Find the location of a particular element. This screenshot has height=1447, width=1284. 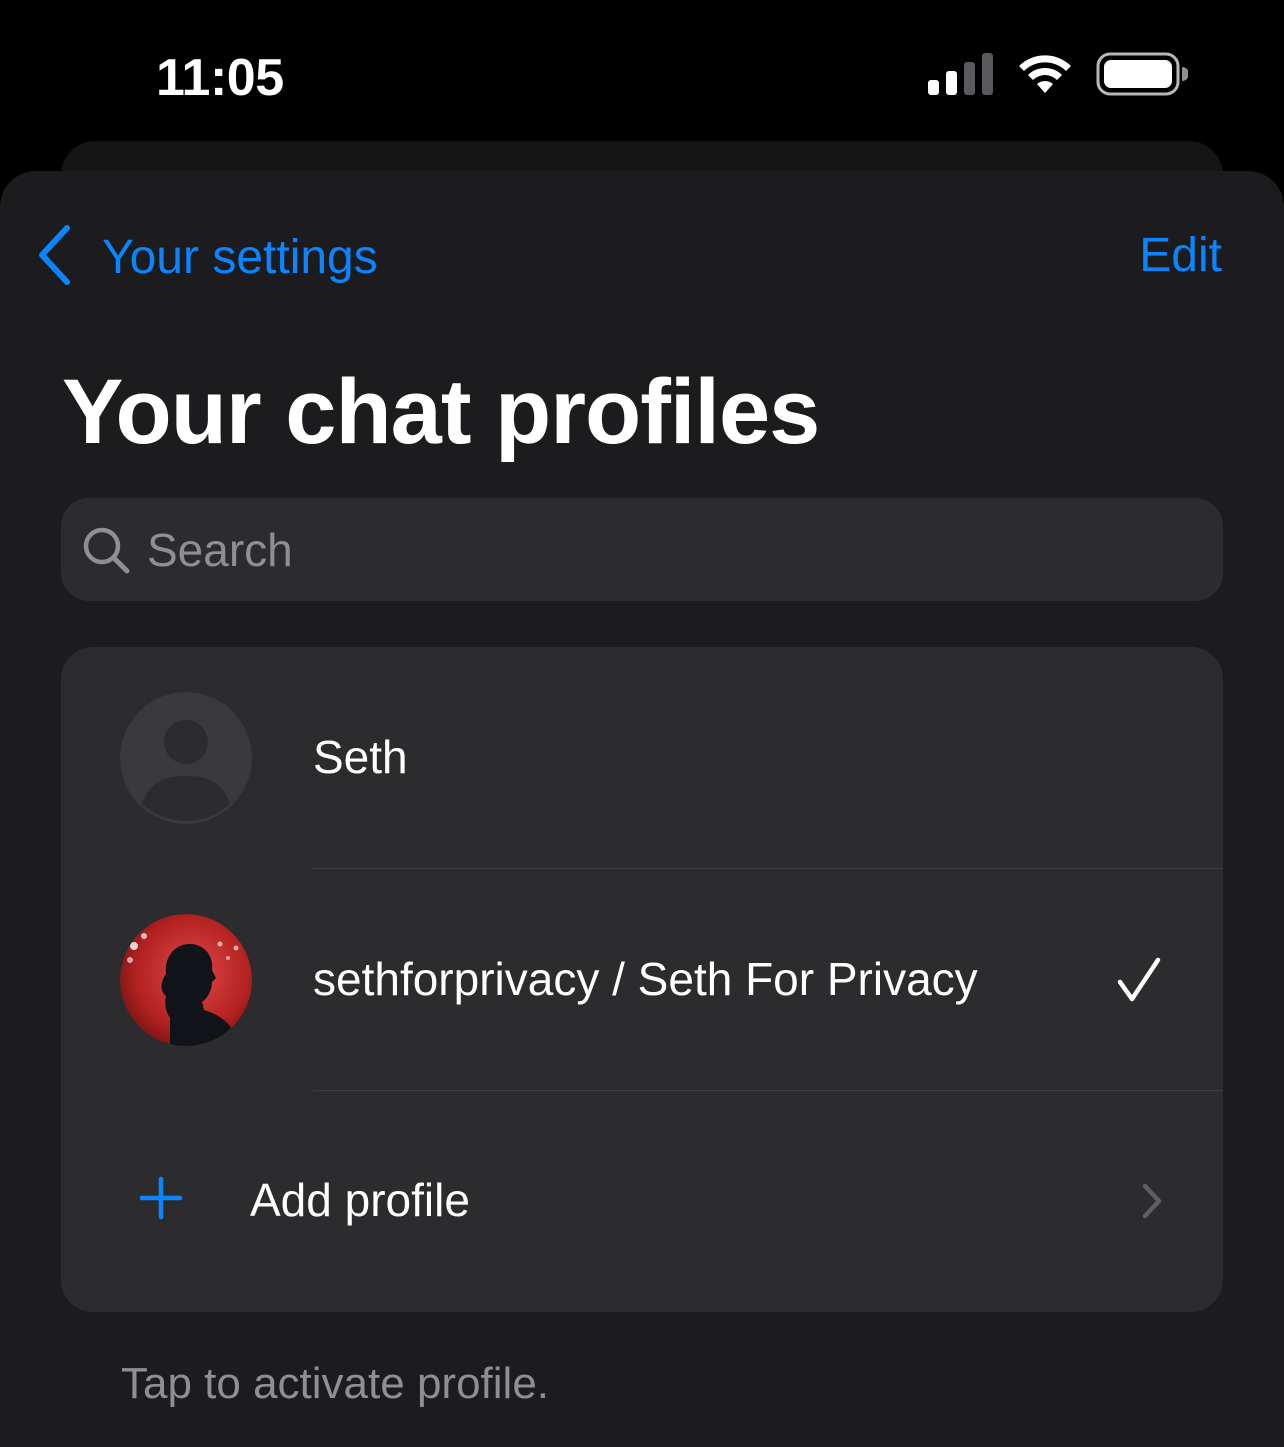

edit-button: Edit is located at coordinates (1180, 256).